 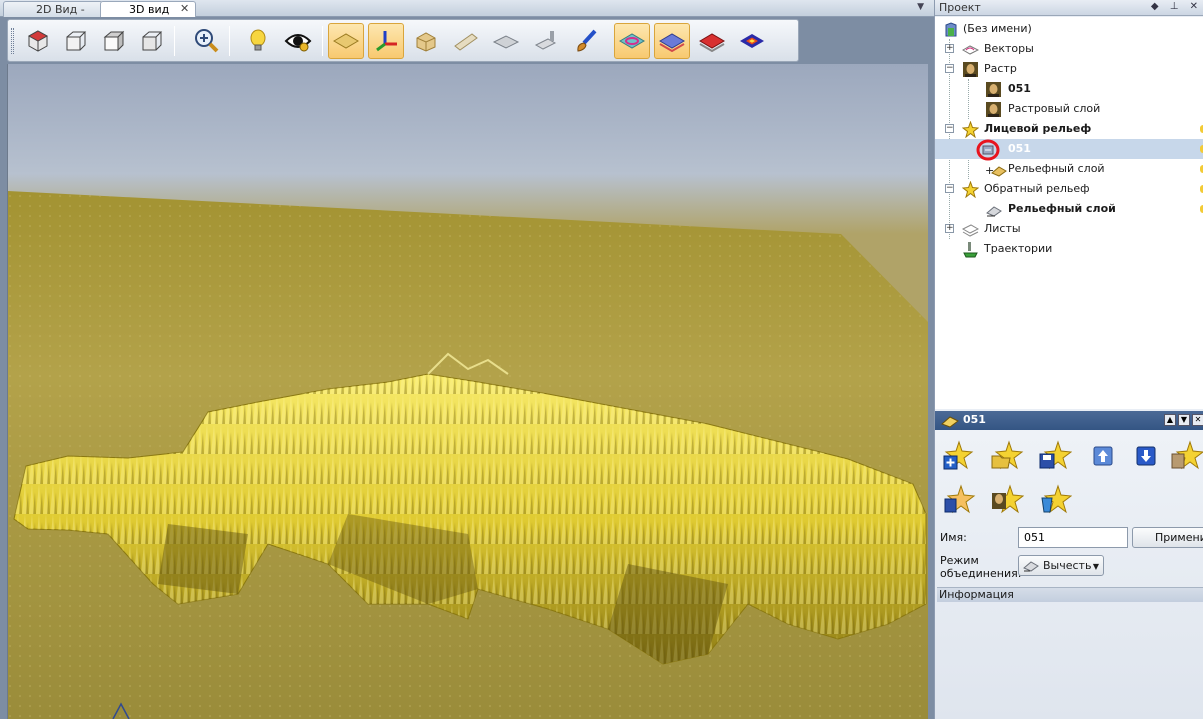 I want to click on tree-item-label: Растровый слой, so click(x=1054, y=108).